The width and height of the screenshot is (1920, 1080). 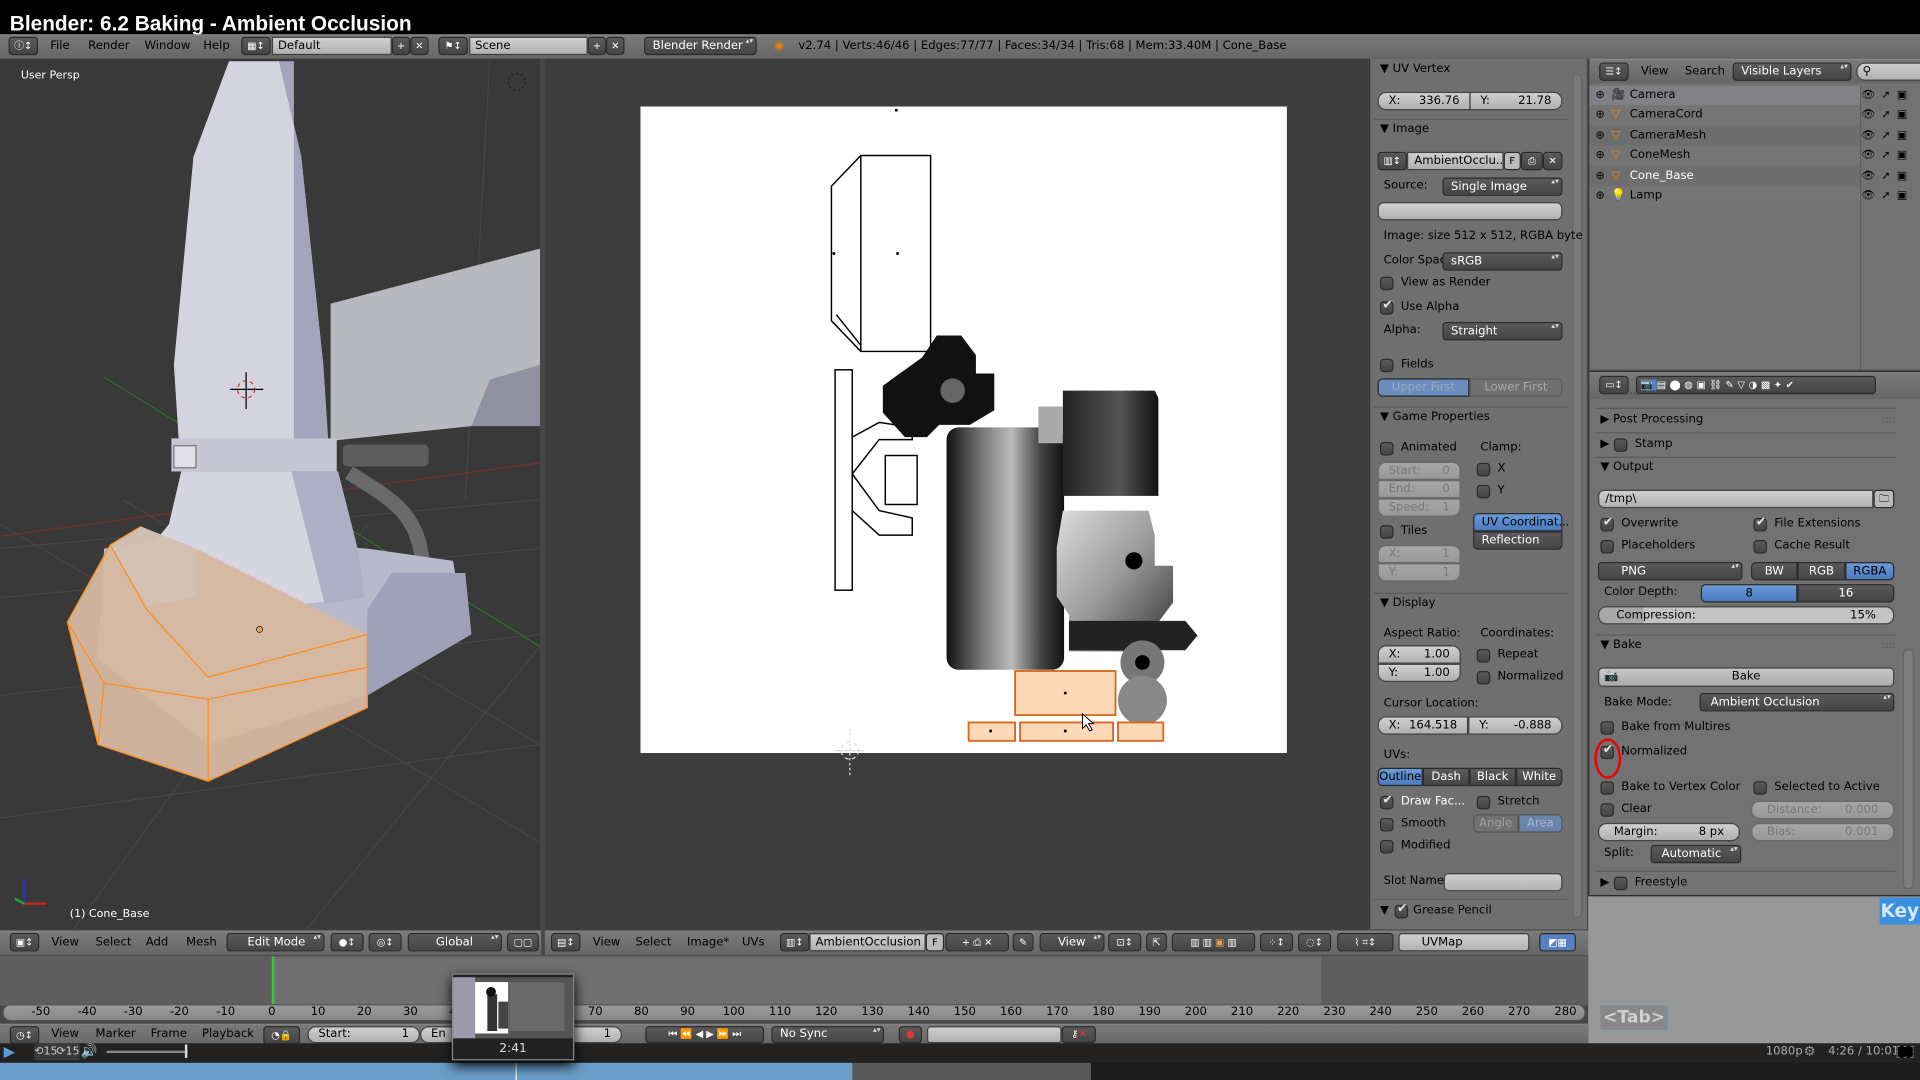 I want to click on volume-handle, so click(x=186, y=1051).